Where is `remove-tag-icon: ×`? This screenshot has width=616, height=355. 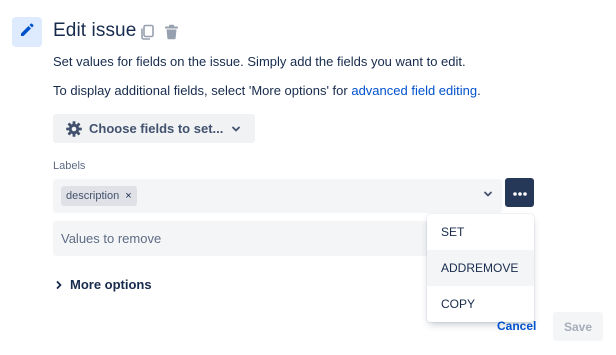
remove-tag-icon: × is located at coordinates (128, 196).